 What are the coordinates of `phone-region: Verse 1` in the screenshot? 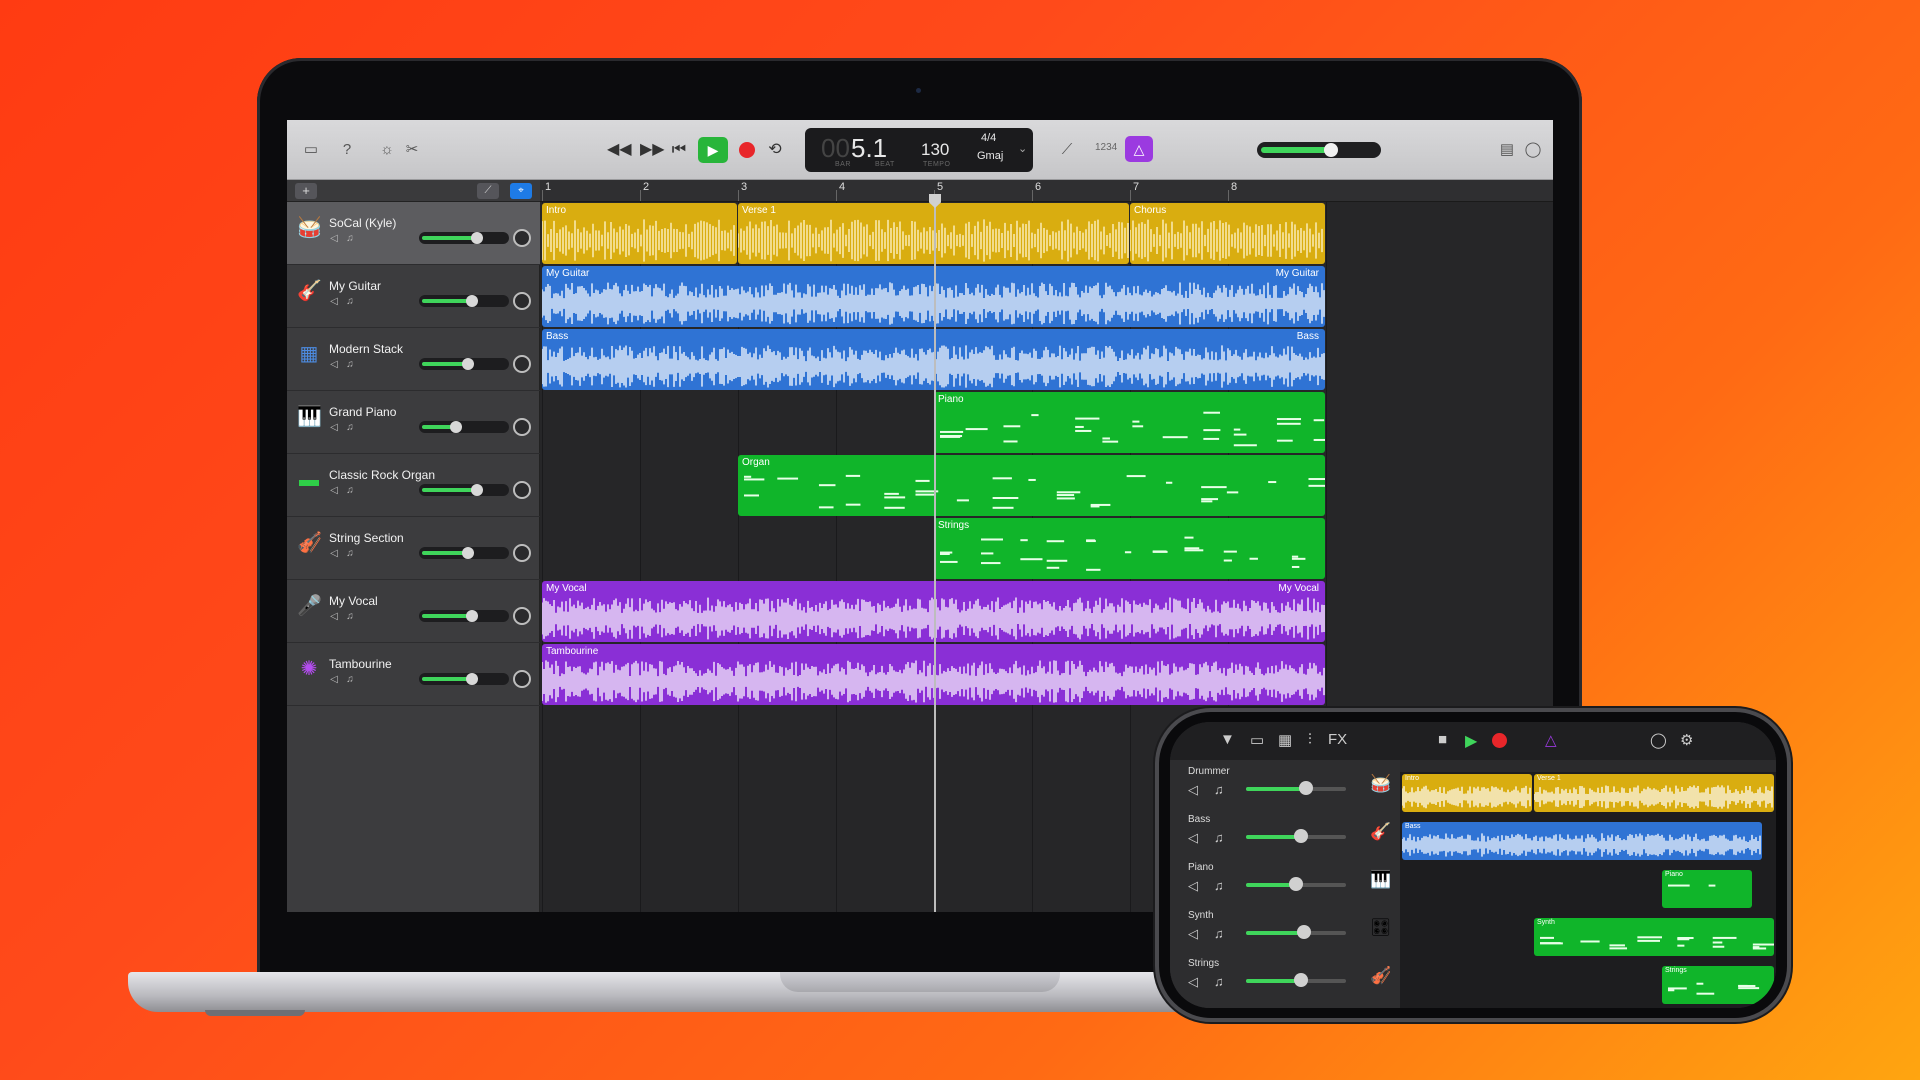 It's located at (1654, 793).